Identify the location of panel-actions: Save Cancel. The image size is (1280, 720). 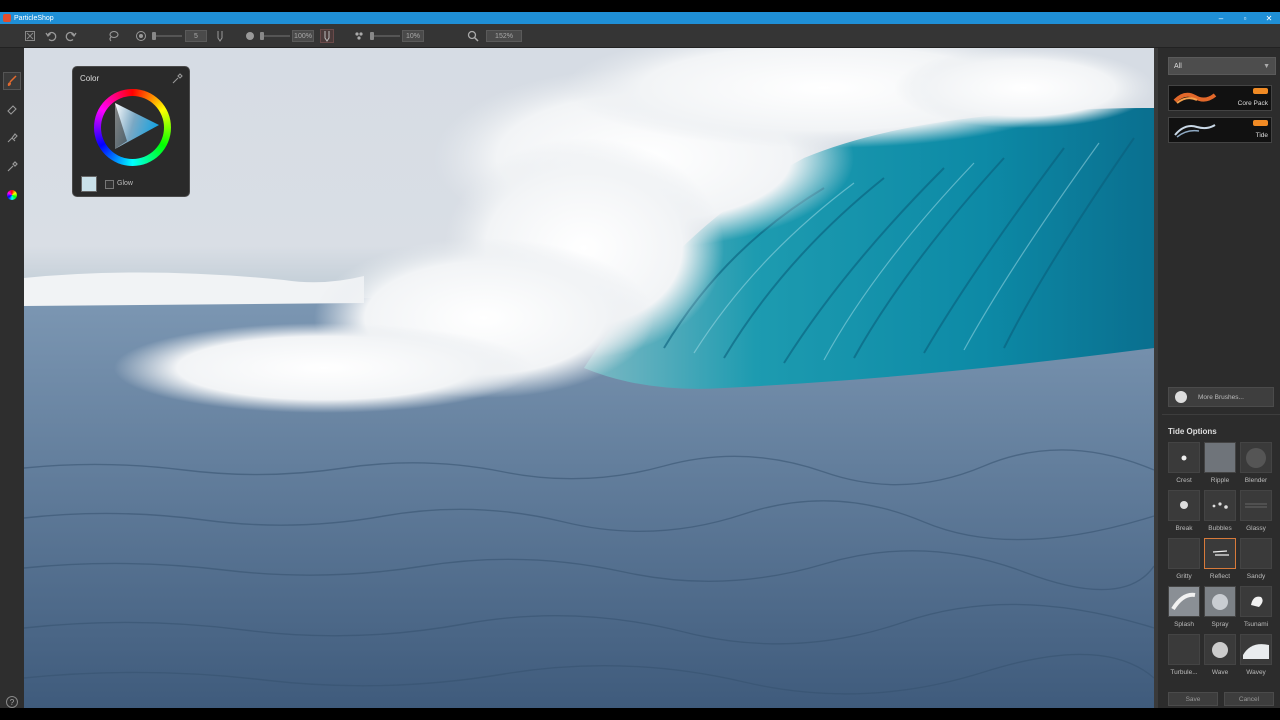
(1223, 699).